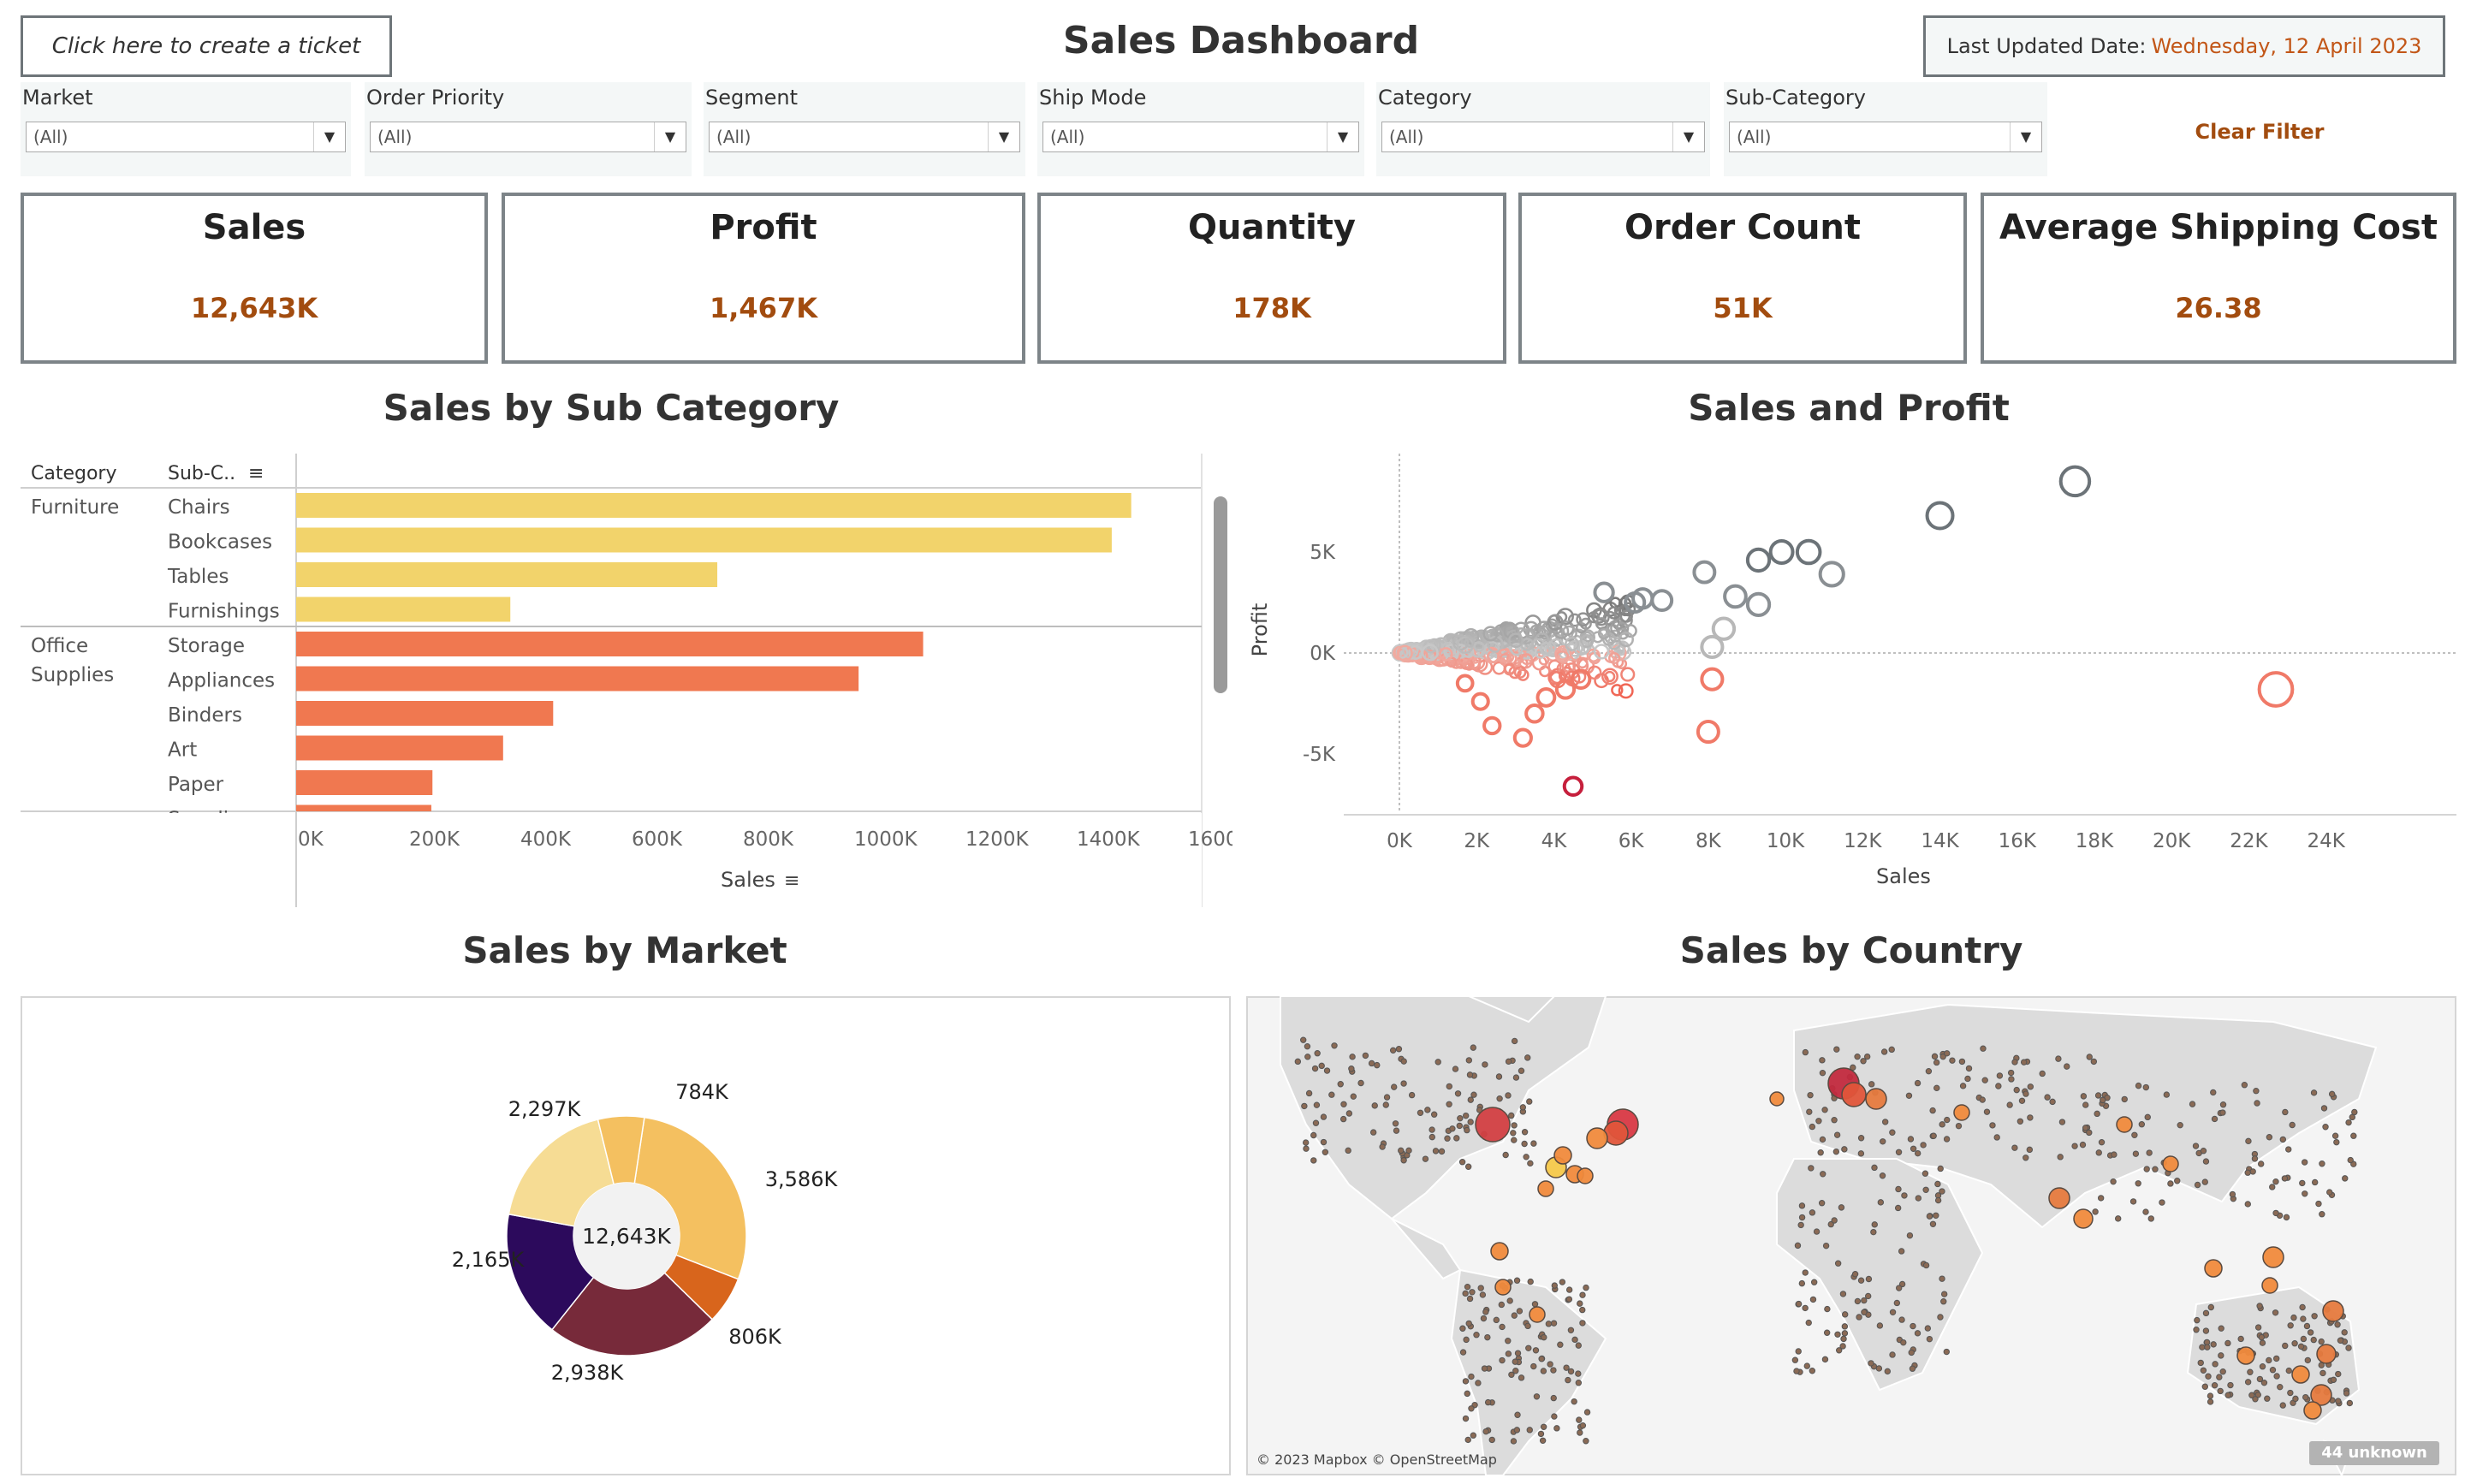 The height and width of the screenshot is (1484, 2465). Describe the element at coordinates (1543, 137) in the screenshot. I see `category-select: (All) ▼` at that location.